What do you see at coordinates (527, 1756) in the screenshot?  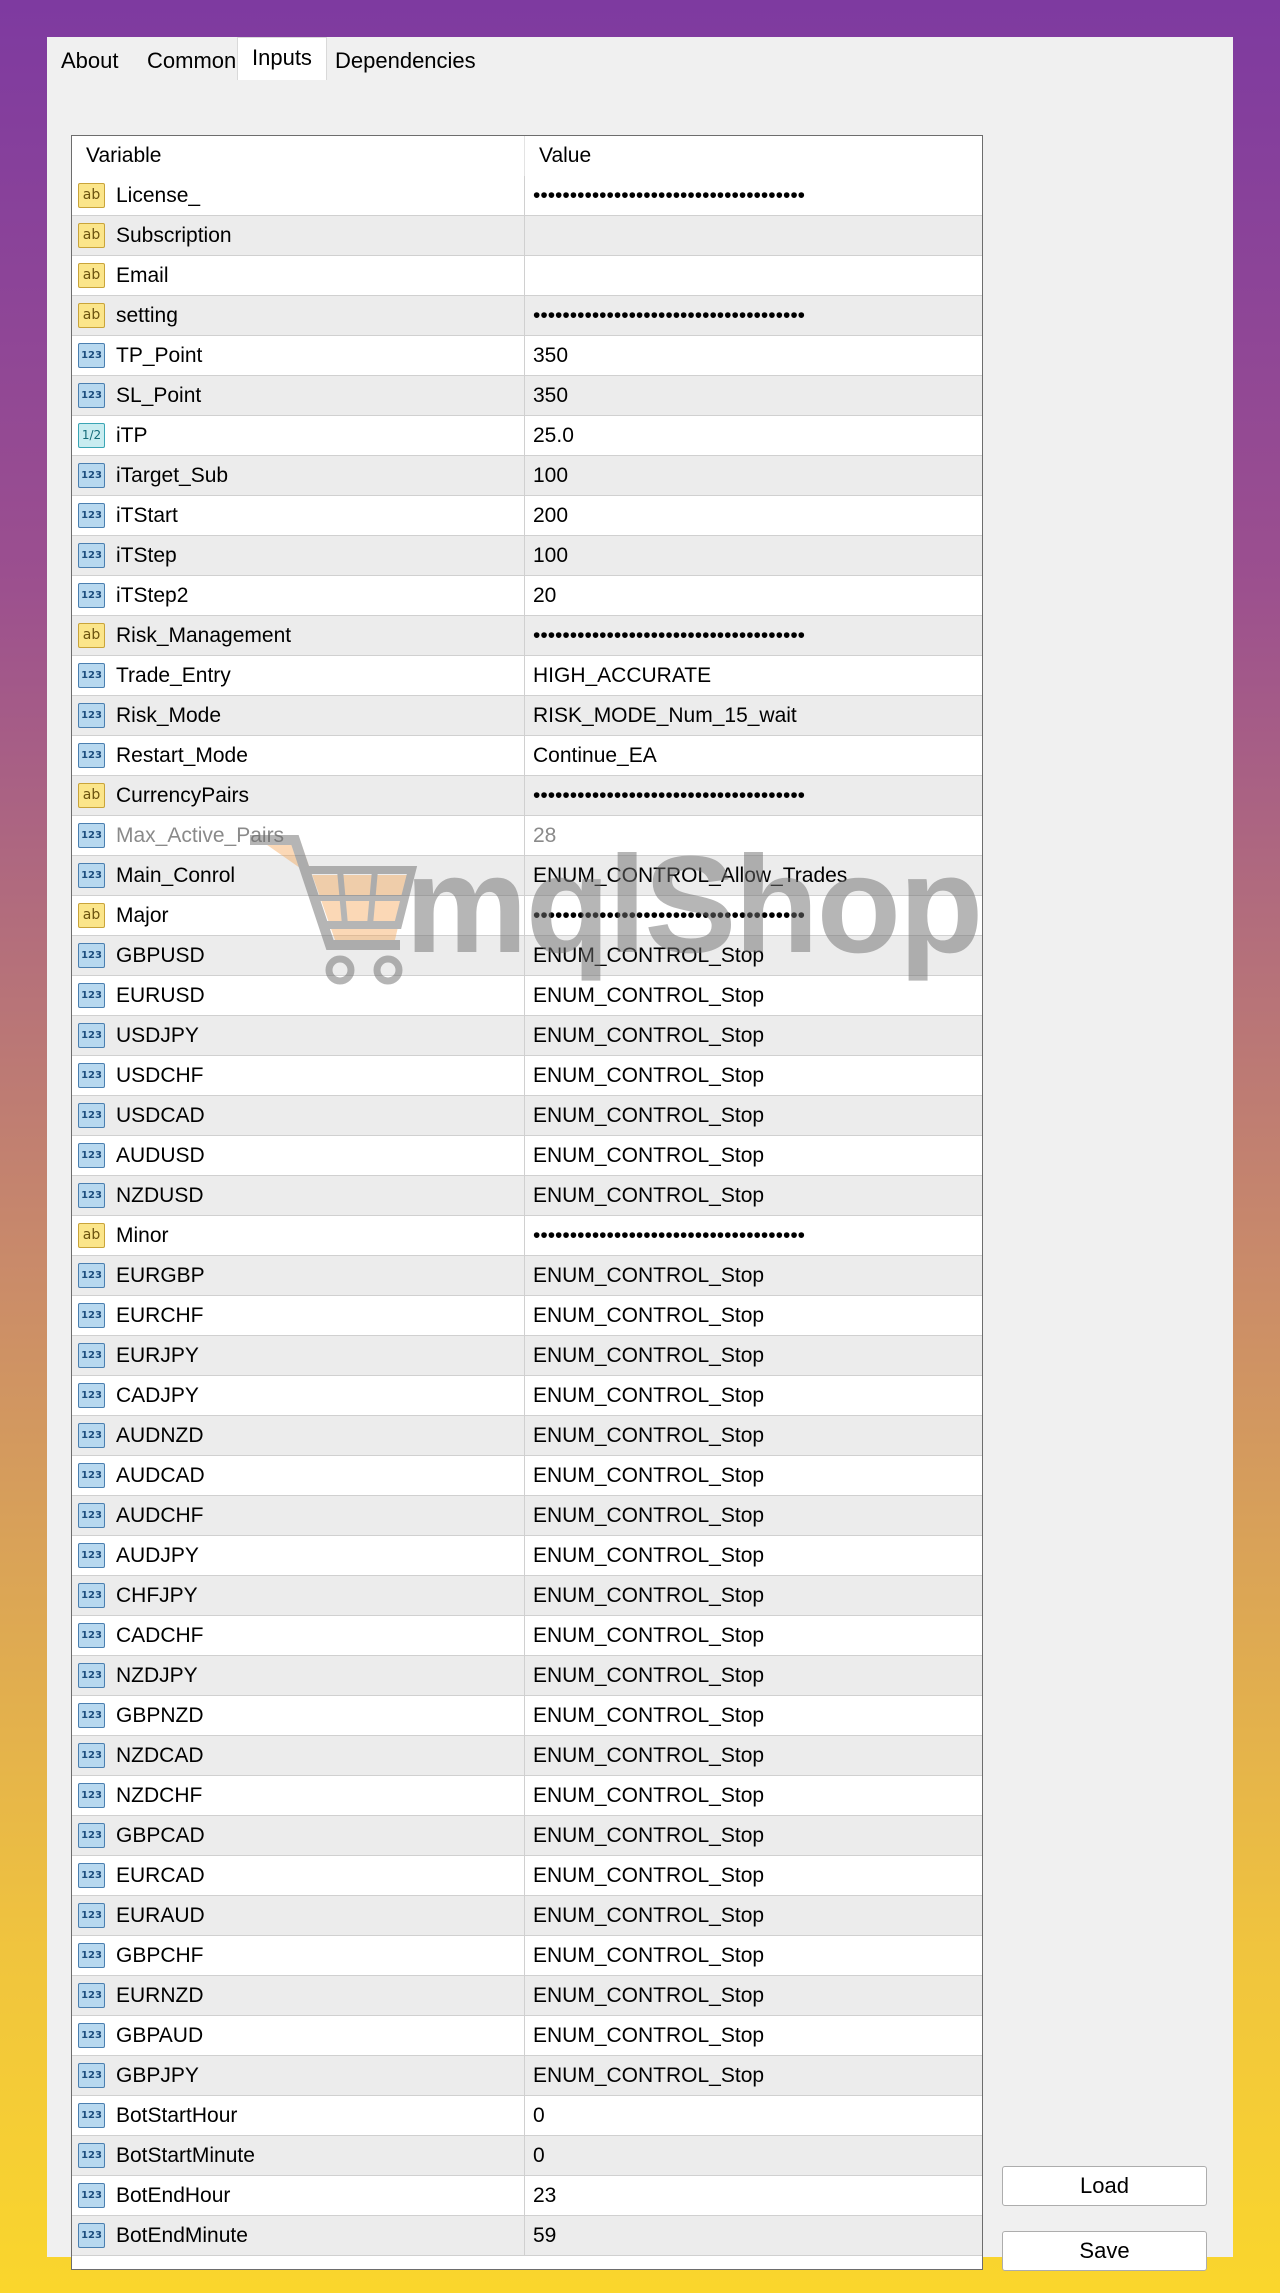 I see `table-row: 123 NZDCAD ENUM_CONTROL_Stop` at bounding box center [527, 1756].